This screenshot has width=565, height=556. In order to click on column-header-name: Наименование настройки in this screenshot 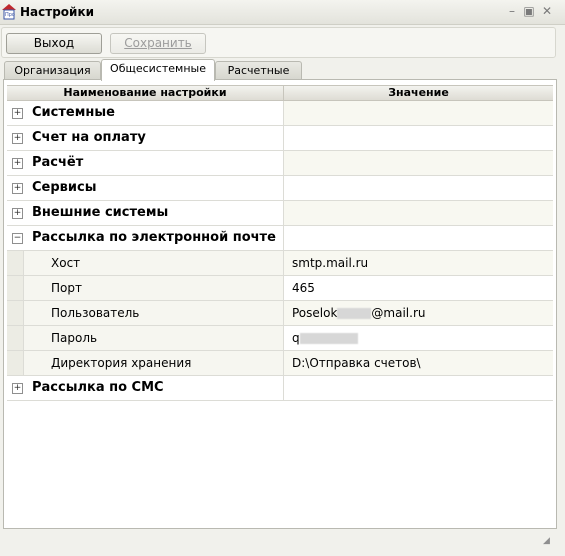, I will do `click(145, 93)`.